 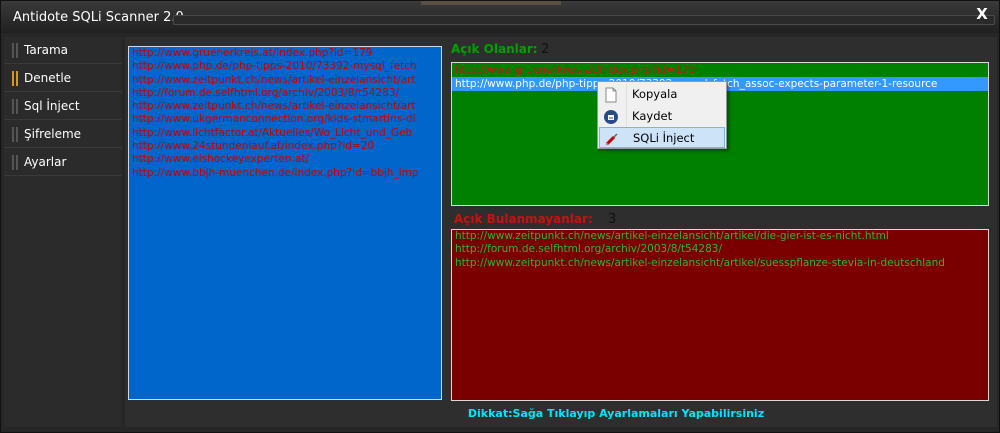 I want to click on sidebar-item-ayarlar: Ayarlar, so click(x=63, y=162).